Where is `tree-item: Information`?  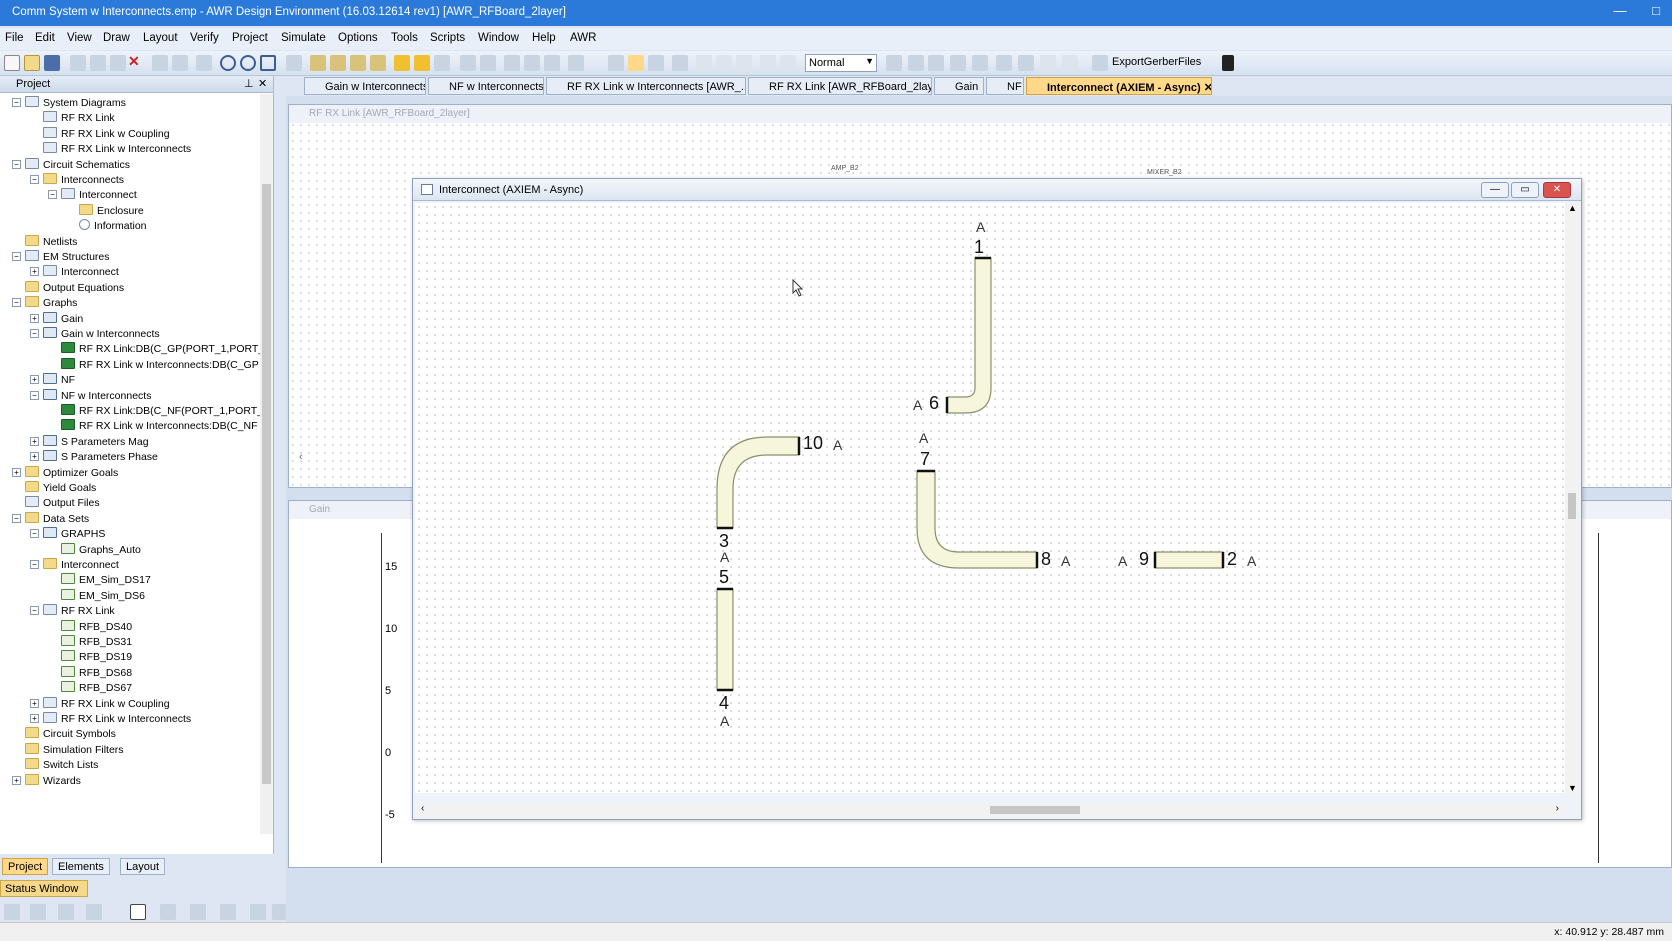
tree-item: Information is located at coordinates (106, 227).